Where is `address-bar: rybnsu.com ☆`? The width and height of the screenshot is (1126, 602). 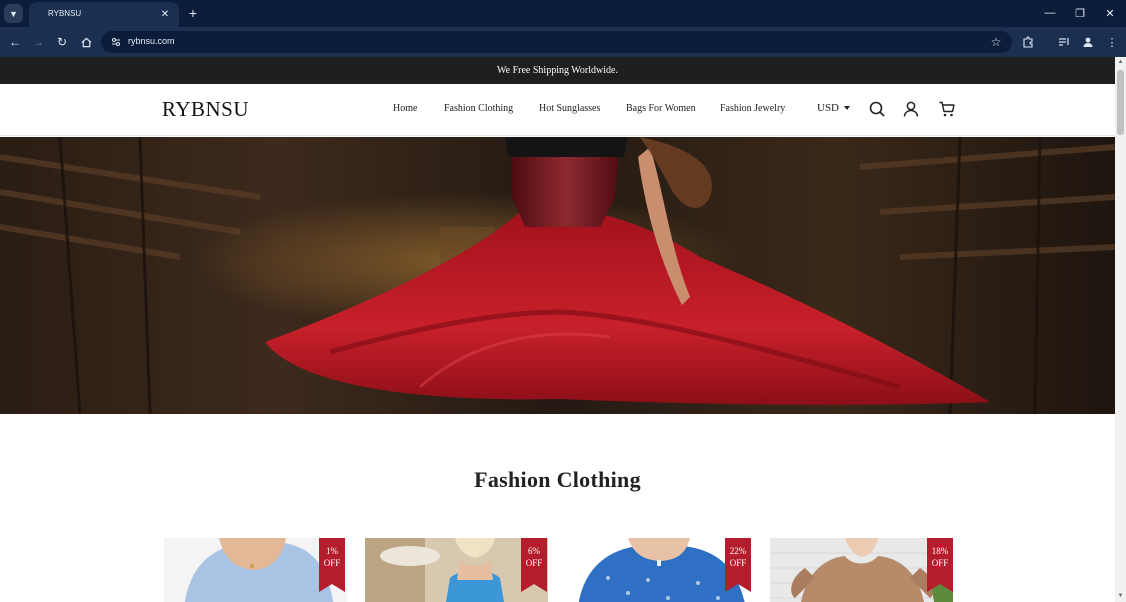
address-bar: rybnsu.com ☆ is located at coordinates (556, 42).